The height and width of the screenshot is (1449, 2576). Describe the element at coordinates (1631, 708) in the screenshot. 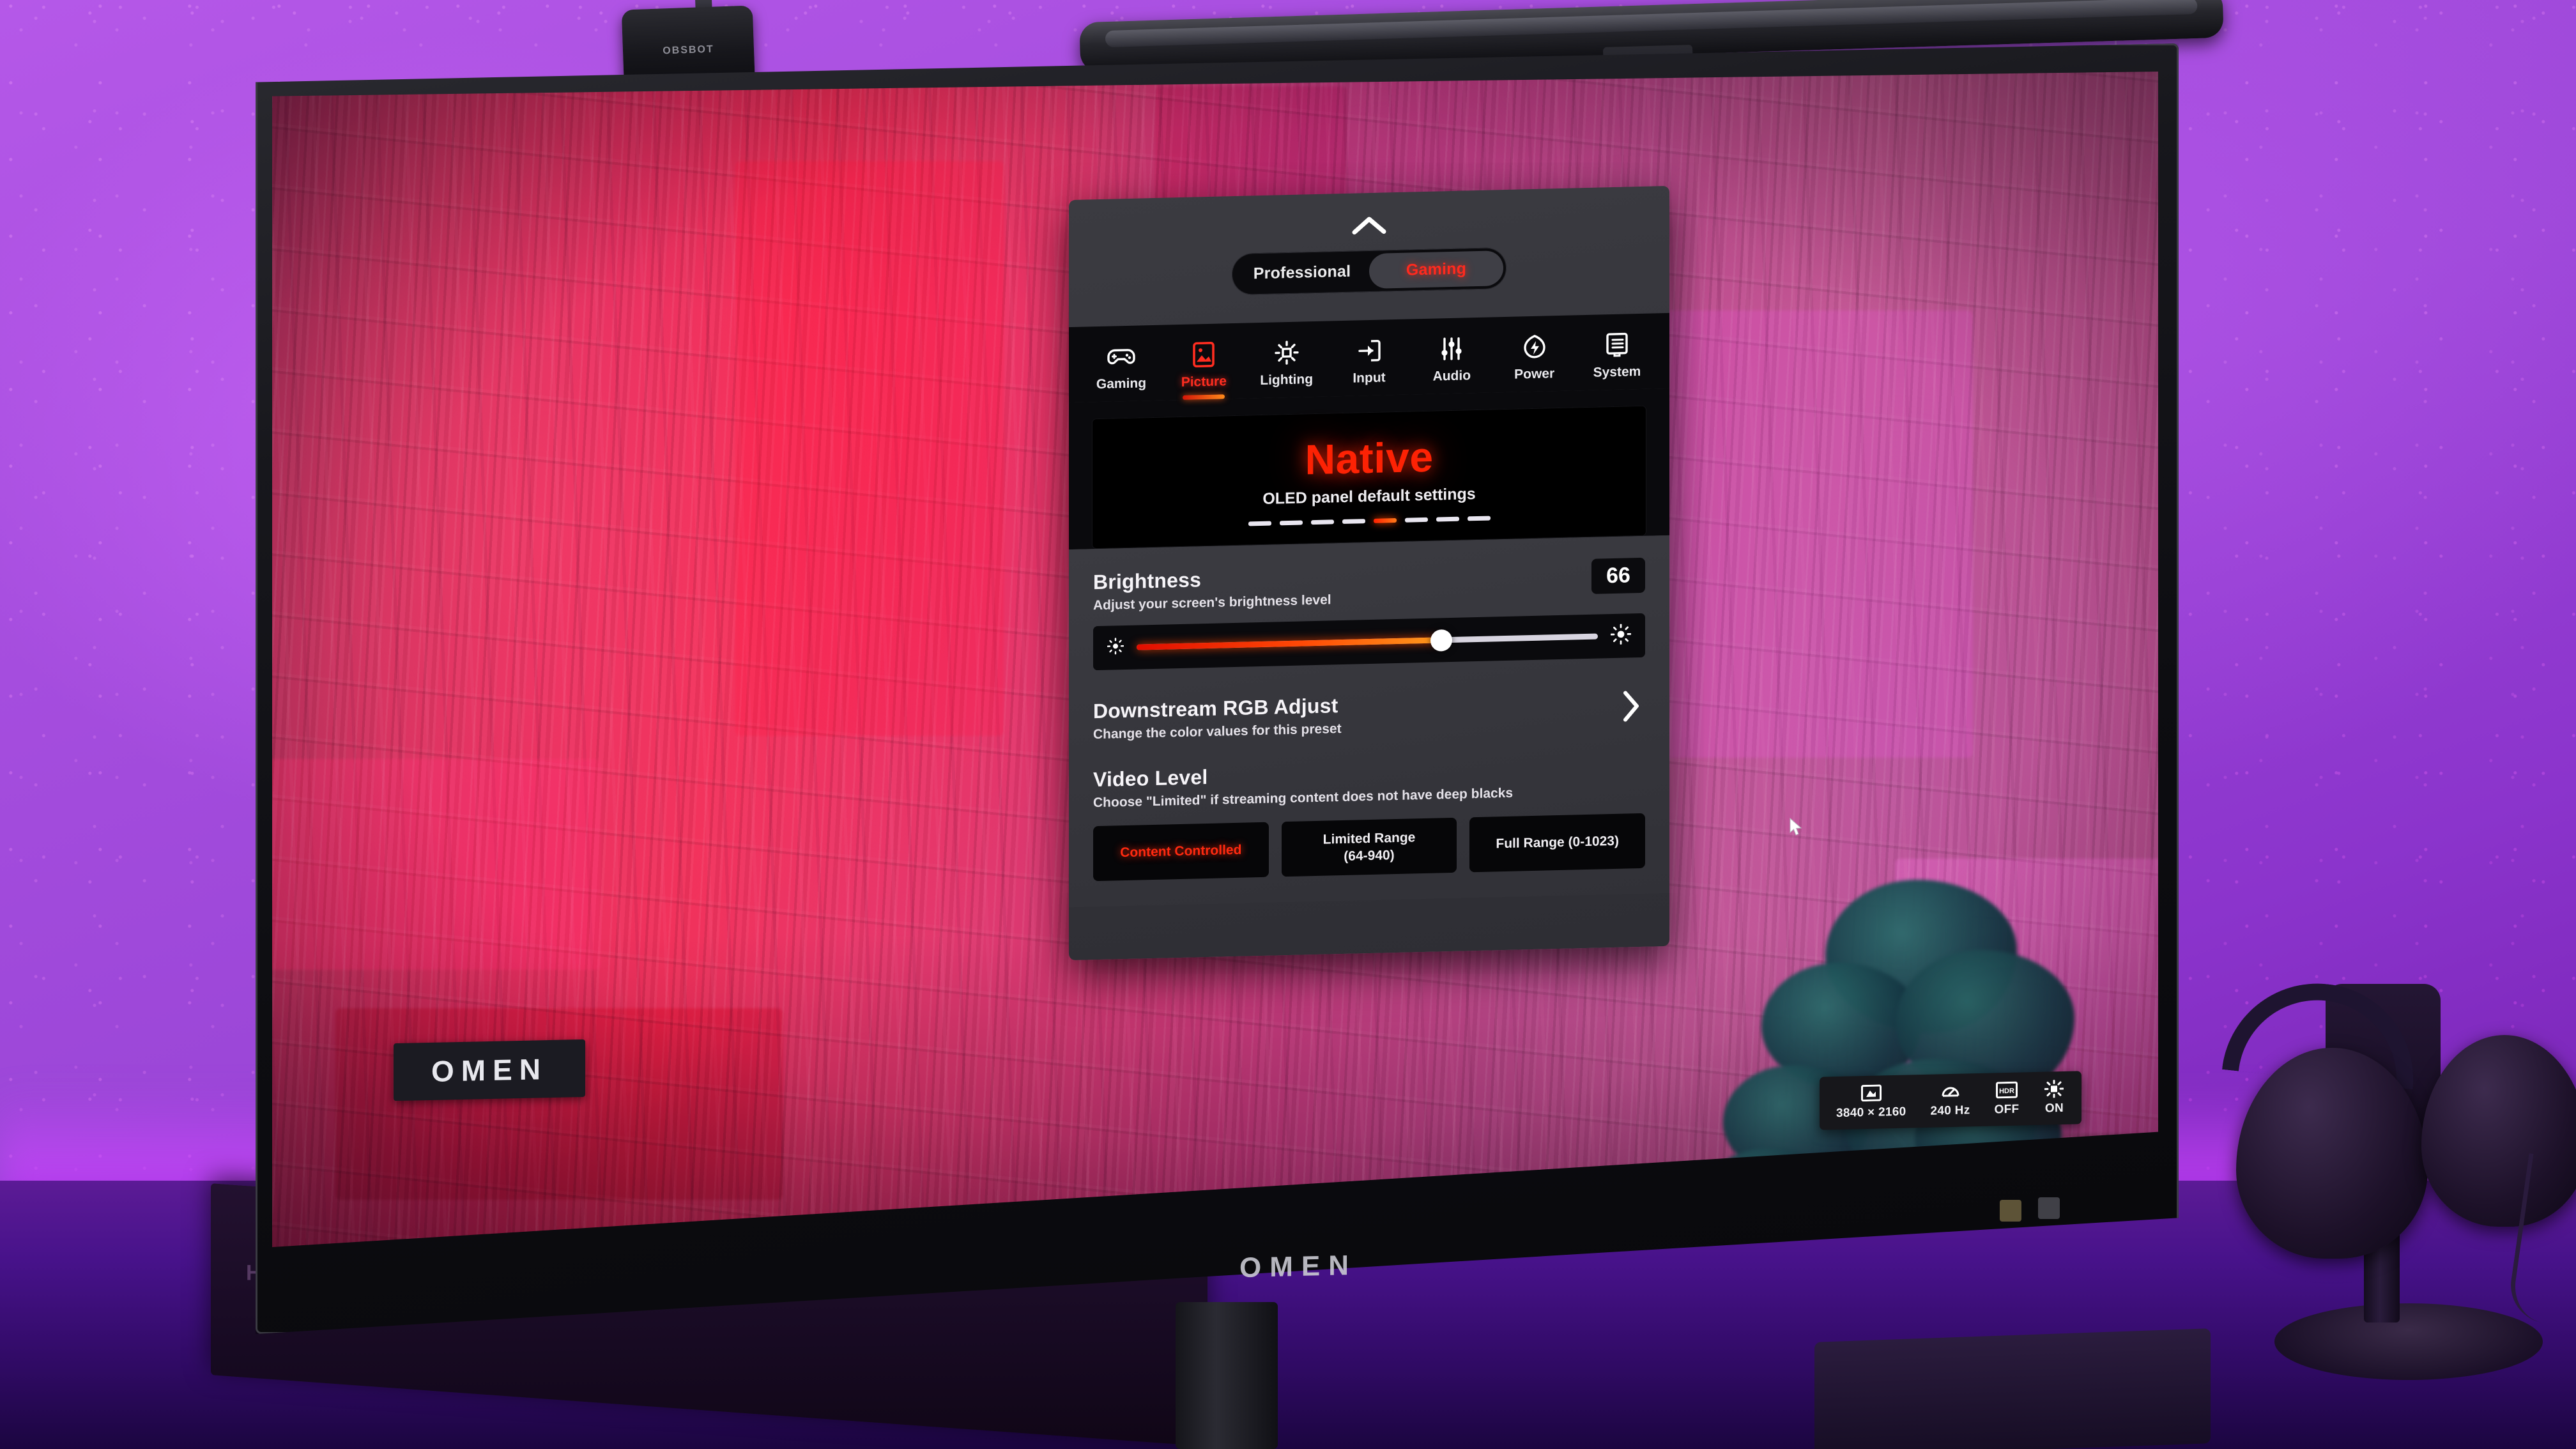

I see `chevron-right-icon` at that location.